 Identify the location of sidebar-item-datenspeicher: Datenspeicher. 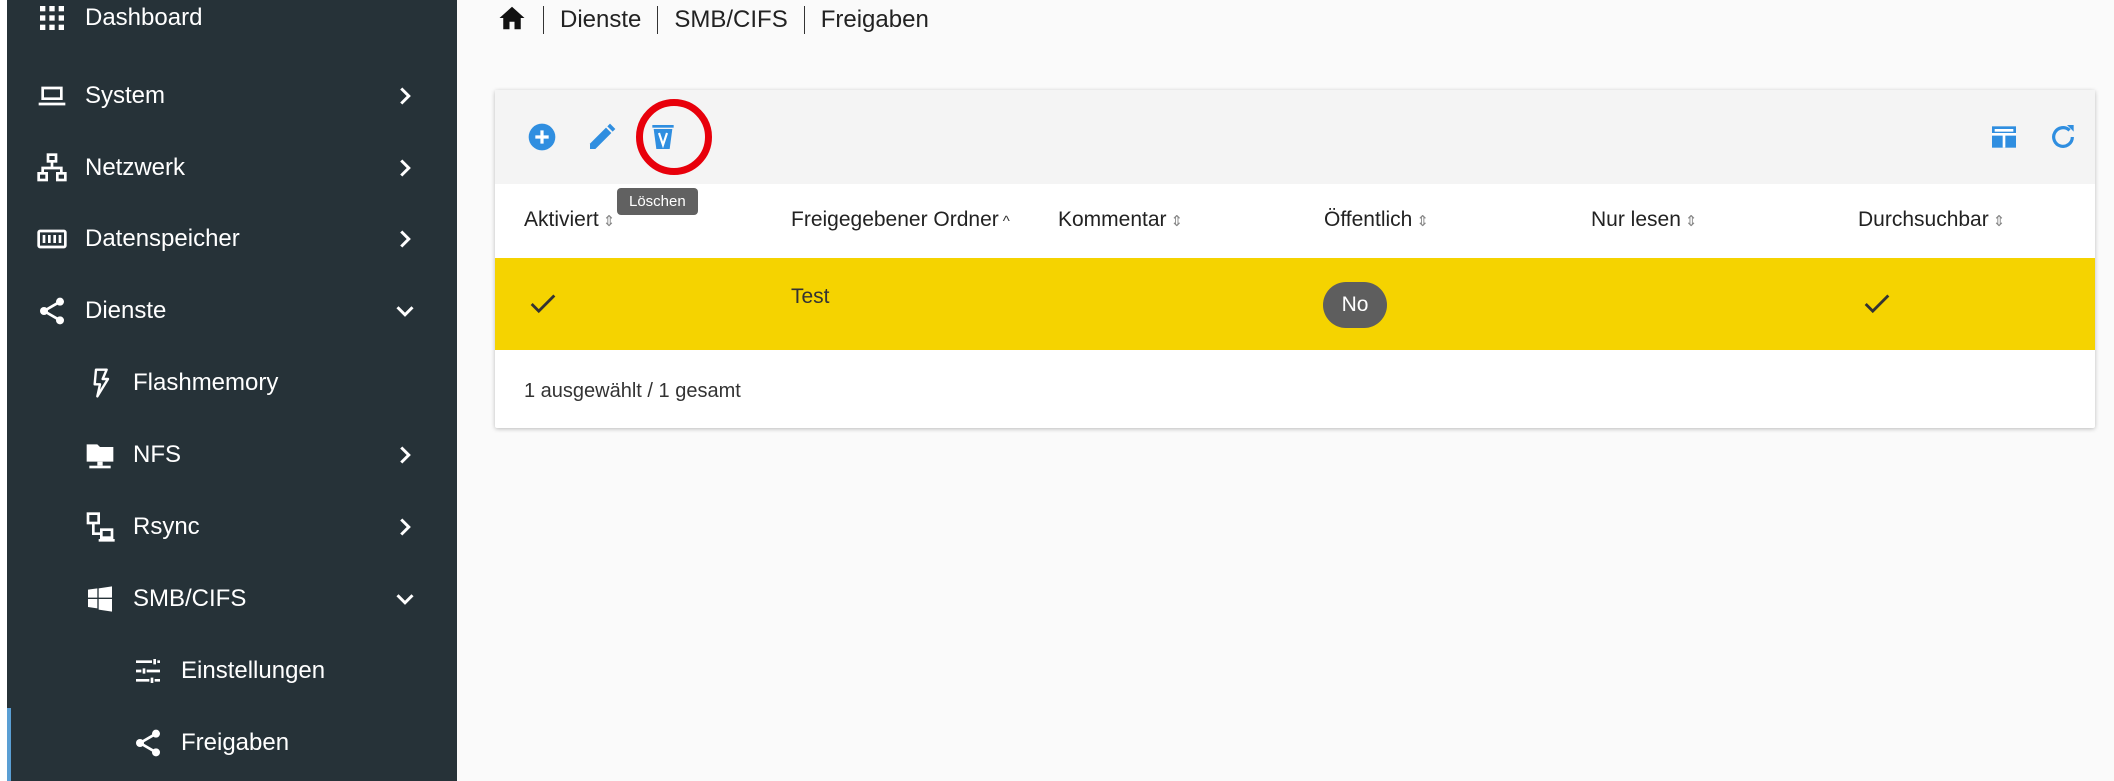
(232, 239).